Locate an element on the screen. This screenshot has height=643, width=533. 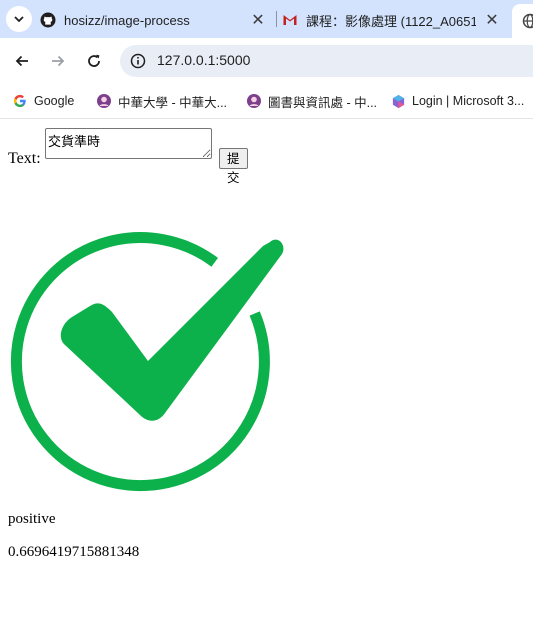
tab-title: 課程：影像處理 (1122_A06512 is located at coordinates (391, 21).